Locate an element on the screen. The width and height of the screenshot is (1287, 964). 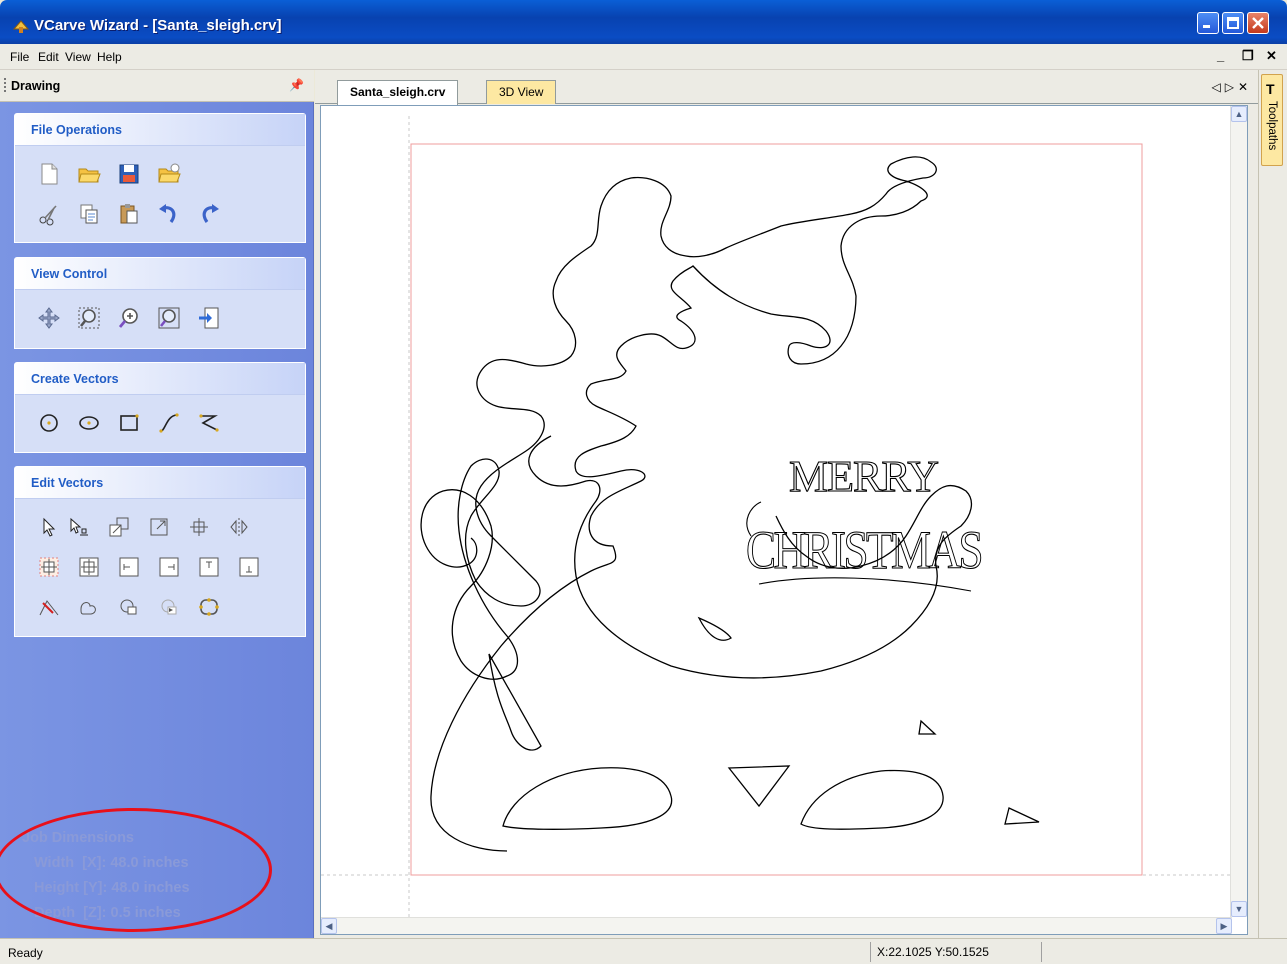
paste-icon is located at coordinates (129, 214).